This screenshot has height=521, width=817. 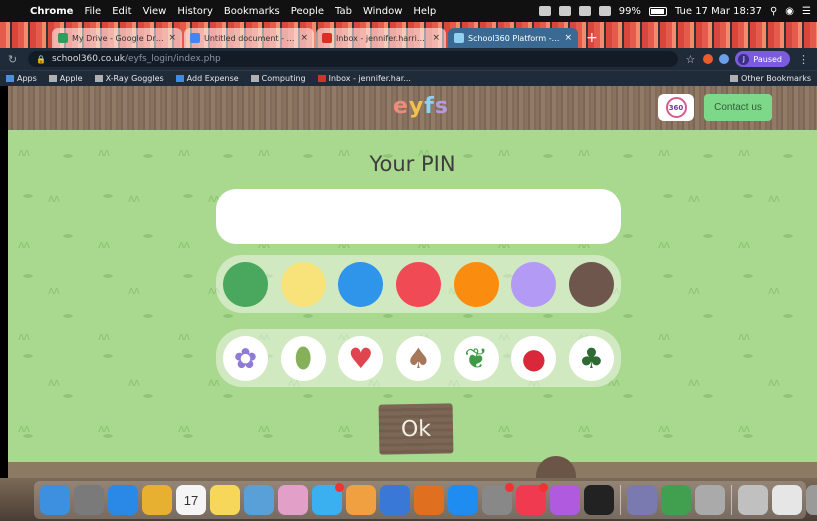 I want to click on apple-button: ●, so click(x=534, y=358).